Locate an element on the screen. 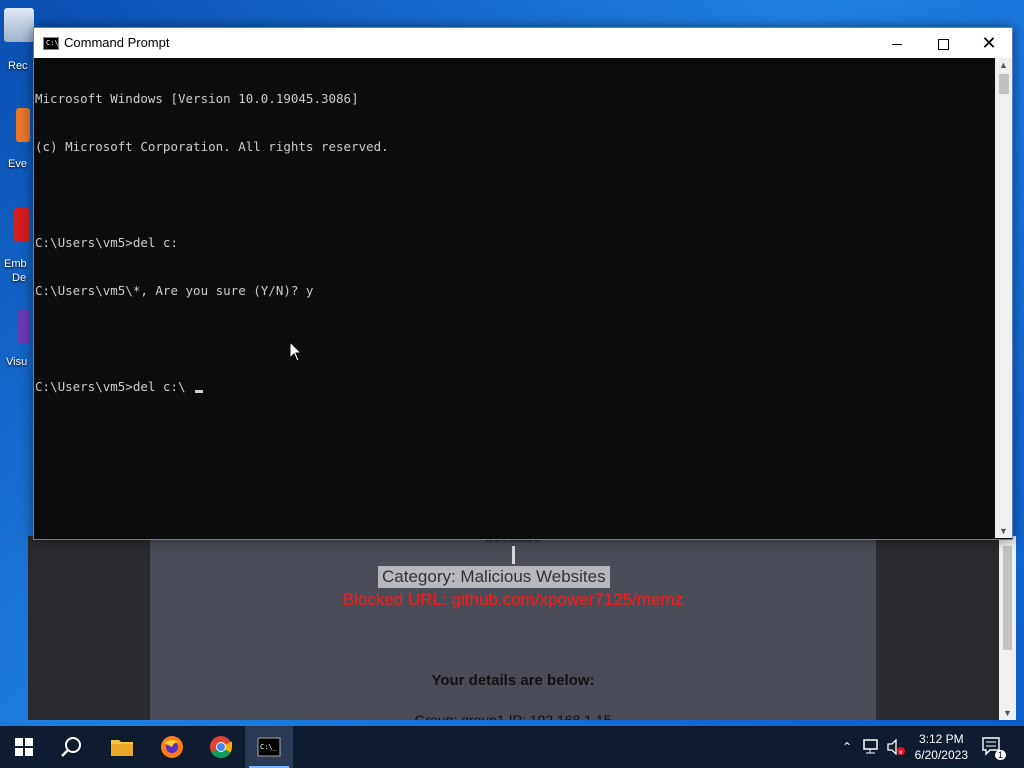 The height and width of the screenshot is (768, 1024). search-button is located at coordinates (72, 747).